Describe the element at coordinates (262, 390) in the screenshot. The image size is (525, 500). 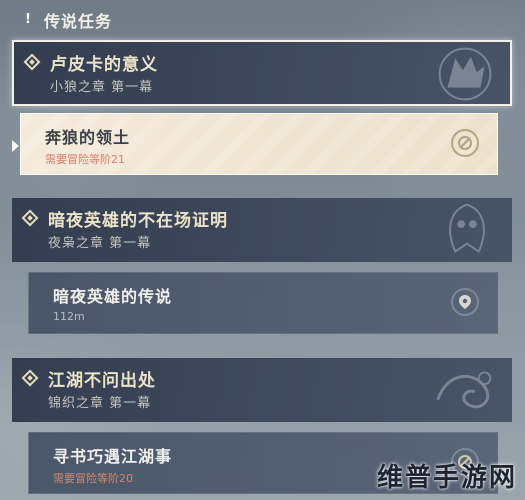
I see `quest-group-jianghu: 江湖不问出处 锦织之章 第一幕` at that location.